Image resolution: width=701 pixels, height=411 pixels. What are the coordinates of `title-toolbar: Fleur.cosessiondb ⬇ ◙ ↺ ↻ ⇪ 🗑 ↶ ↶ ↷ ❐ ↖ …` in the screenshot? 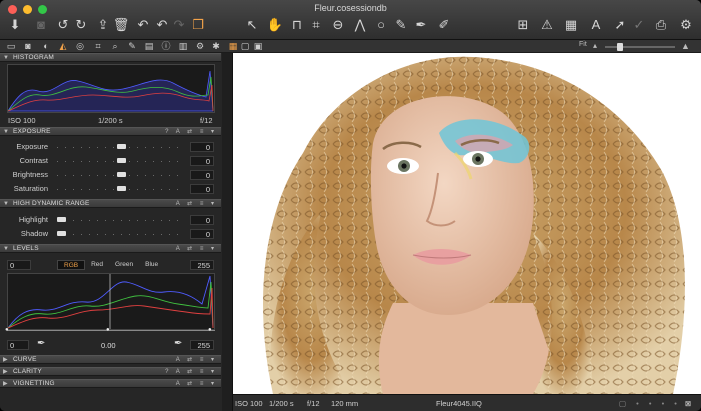 It's located at (350, 20).